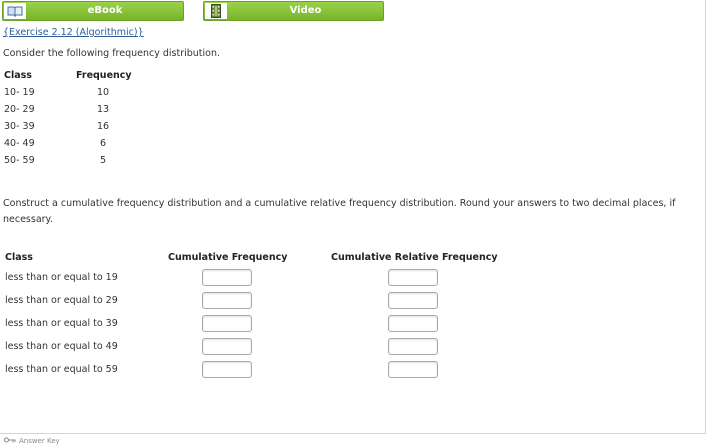 This screenshot has height=445, width=716. I want to click on ebook-button: eBook, so click(93, 11).